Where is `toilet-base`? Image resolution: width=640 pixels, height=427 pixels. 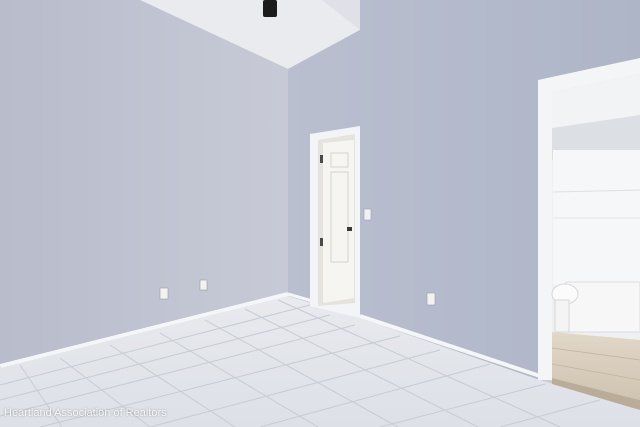 toilet-base is located at coordinates (562, 316).